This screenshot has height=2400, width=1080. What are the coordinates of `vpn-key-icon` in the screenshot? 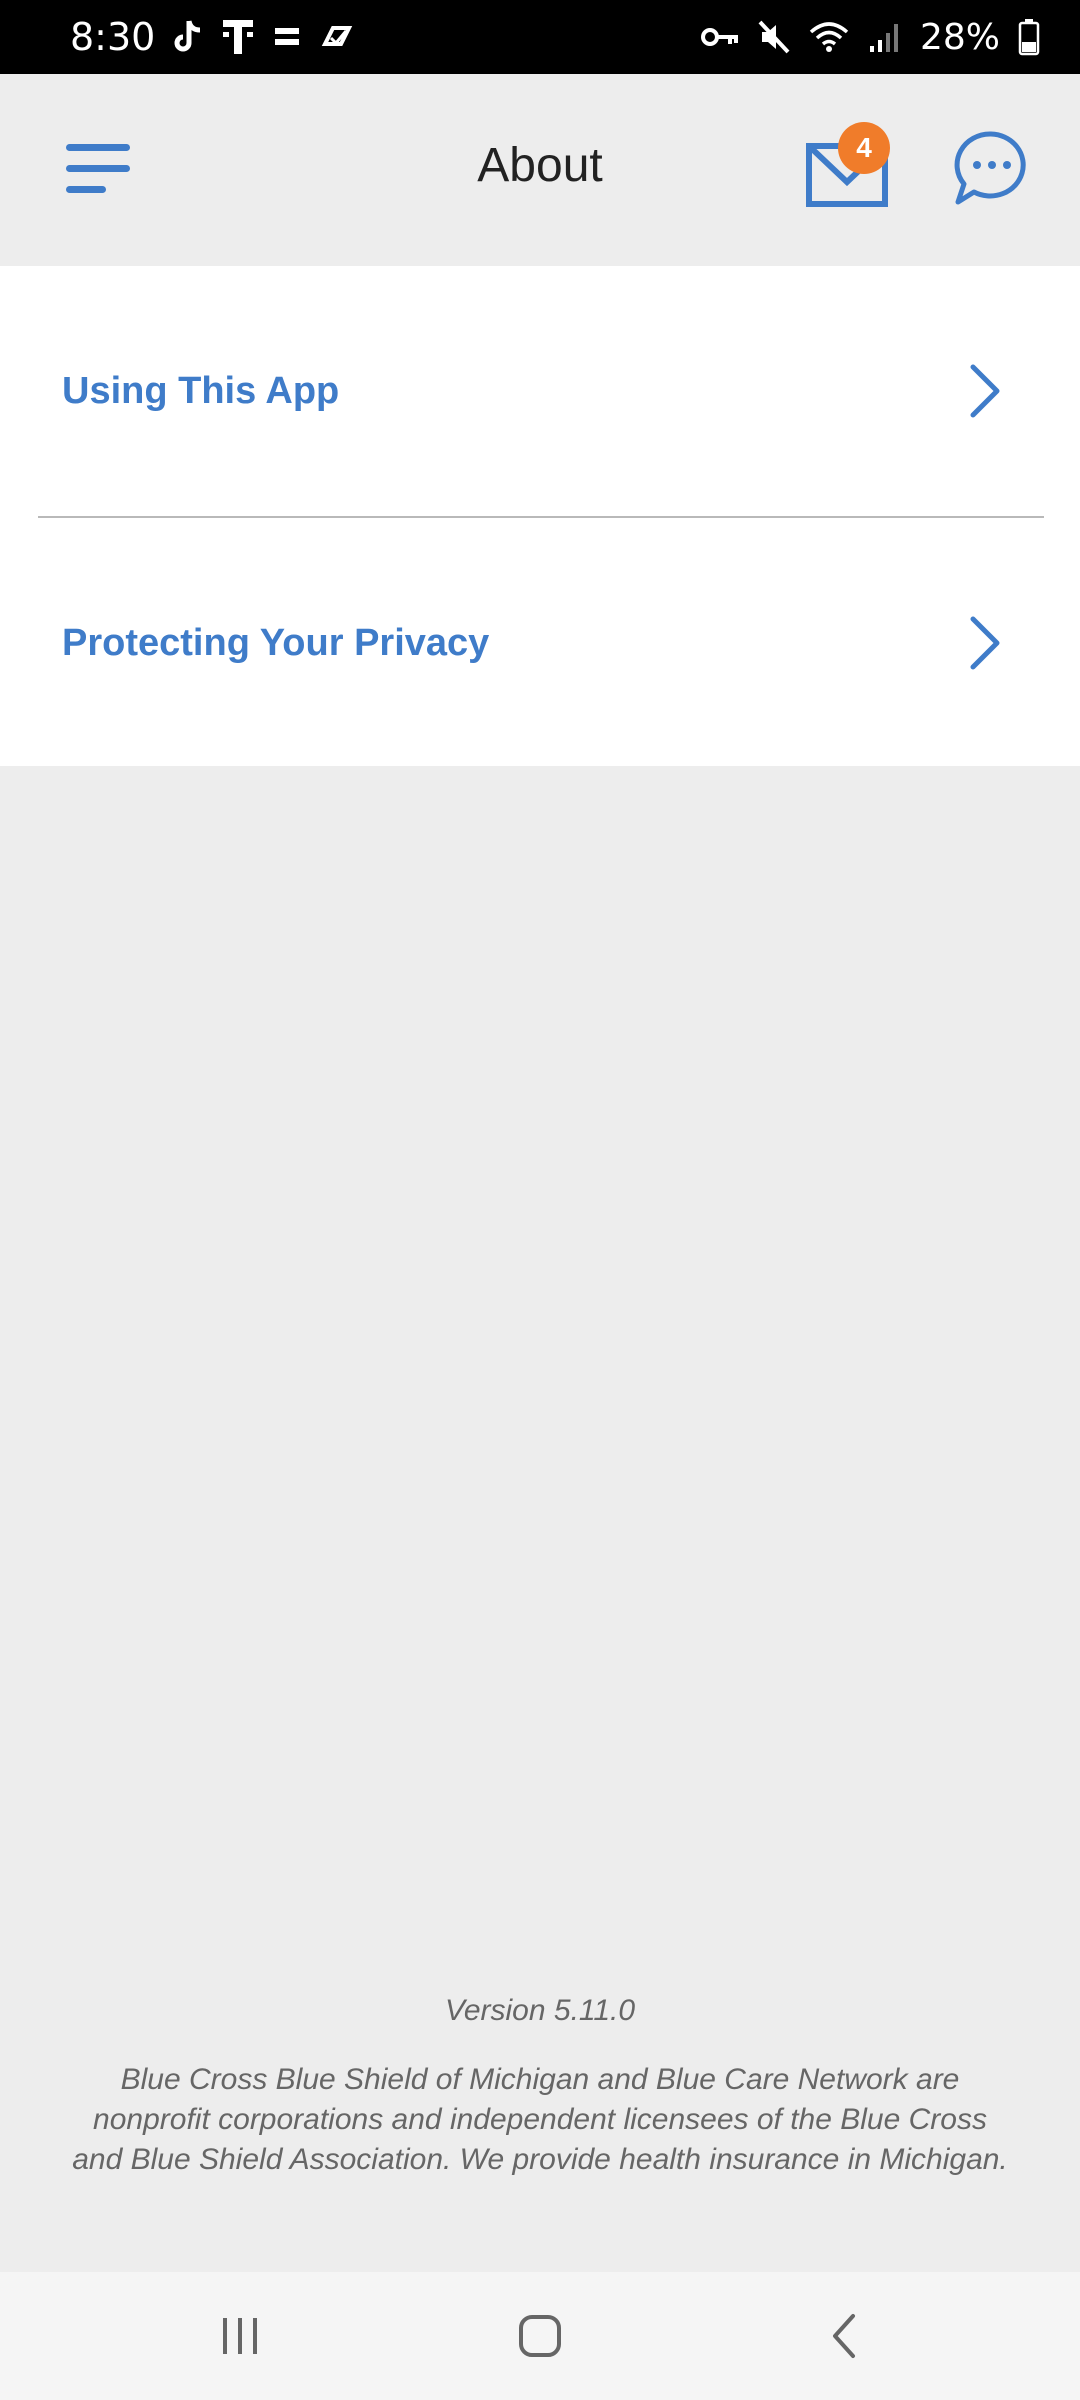 It's located at (720, 37).